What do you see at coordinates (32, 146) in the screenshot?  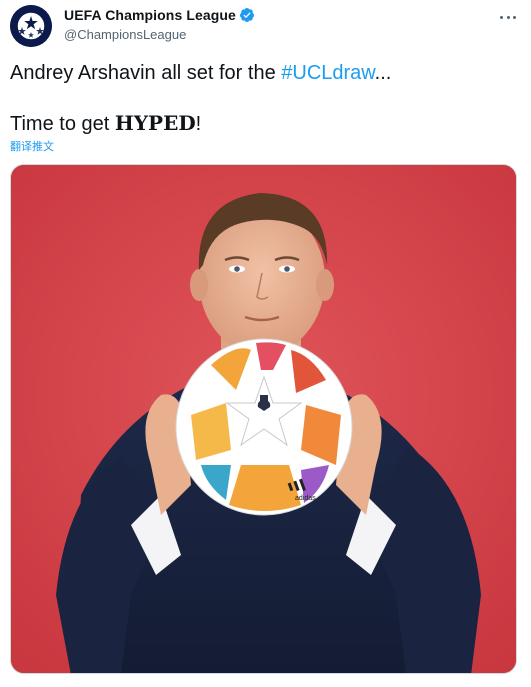 I see `translate-tweet-link: 翻译推文` at bounding box center [32, 146].